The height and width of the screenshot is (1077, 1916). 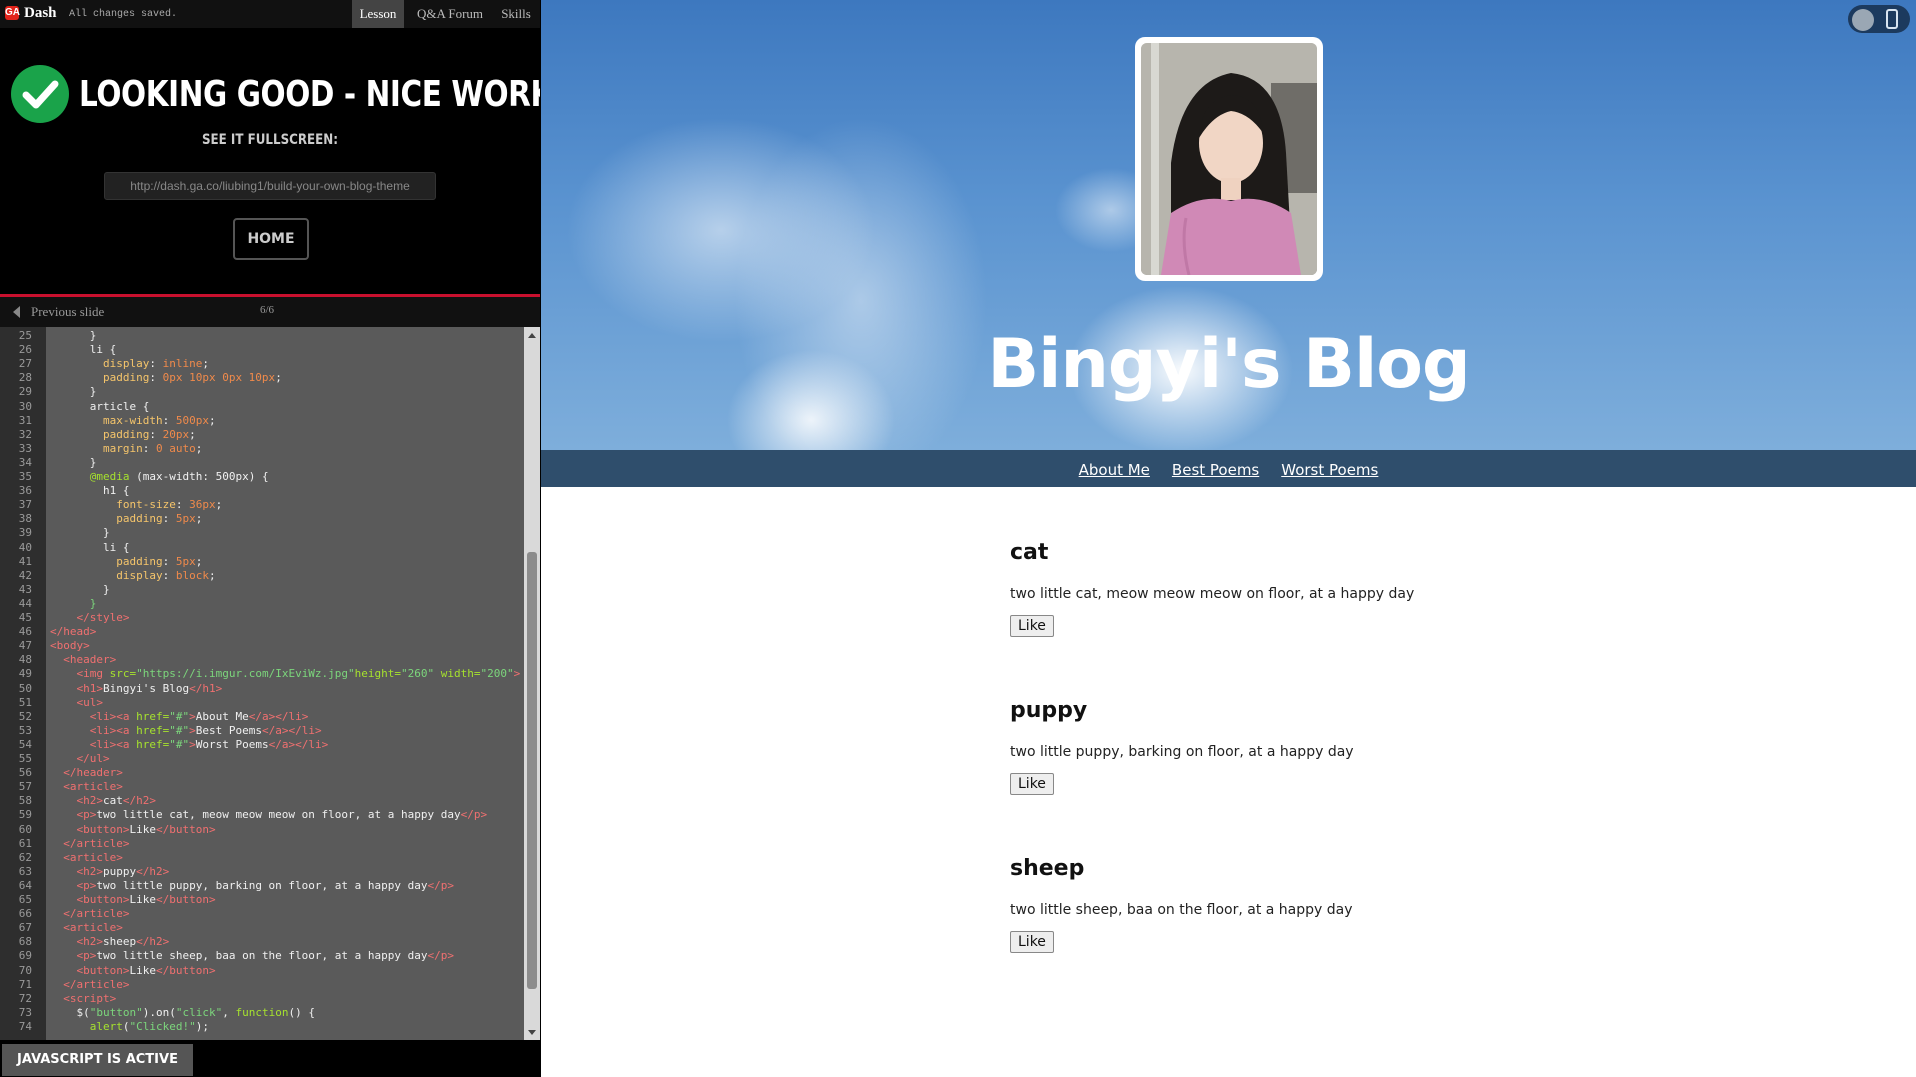 What do you see at coordinates (110, 872) in the screenshot?
I see `code-line: <h2>puppy</h2>` at bounding box center [110, 872].